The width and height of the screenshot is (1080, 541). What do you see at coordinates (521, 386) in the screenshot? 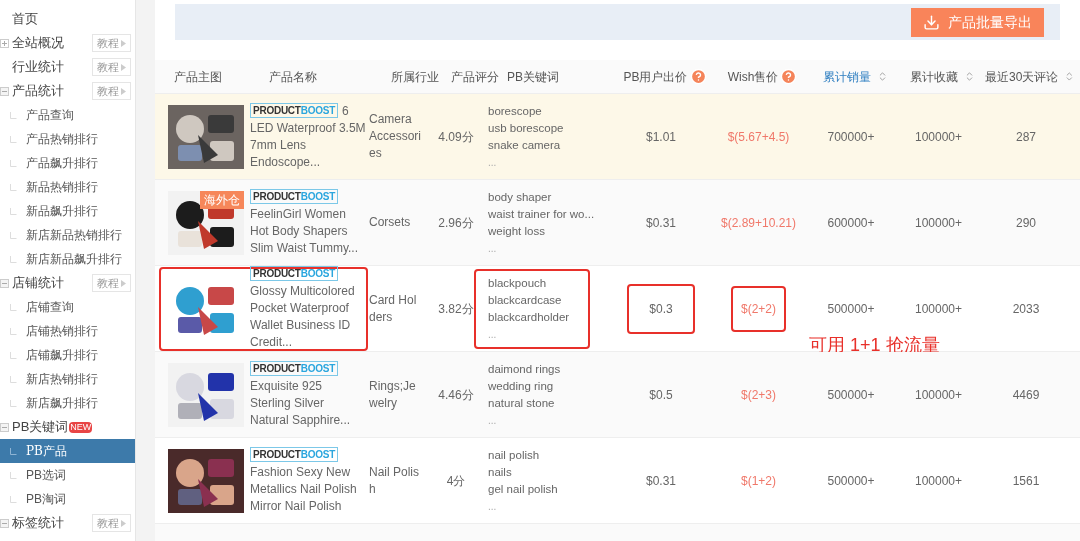
I see `keyword: wedding ring` at bounding box center [521, 386].